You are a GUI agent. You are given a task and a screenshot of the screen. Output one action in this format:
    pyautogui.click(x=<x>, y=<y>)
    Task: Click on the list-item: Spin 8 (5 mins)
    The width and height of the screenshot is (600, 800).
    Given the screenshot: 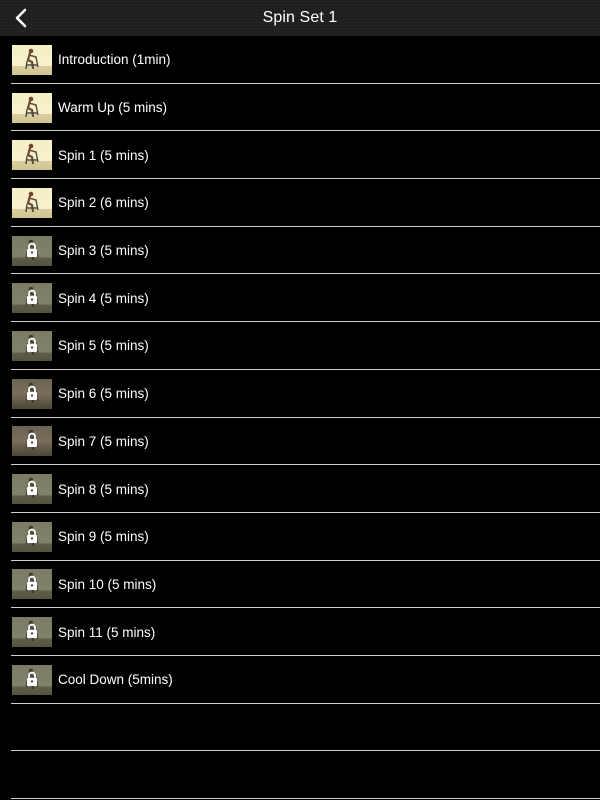 What is the action you would take?
    pyautogui.click(x=300, y=489)
    